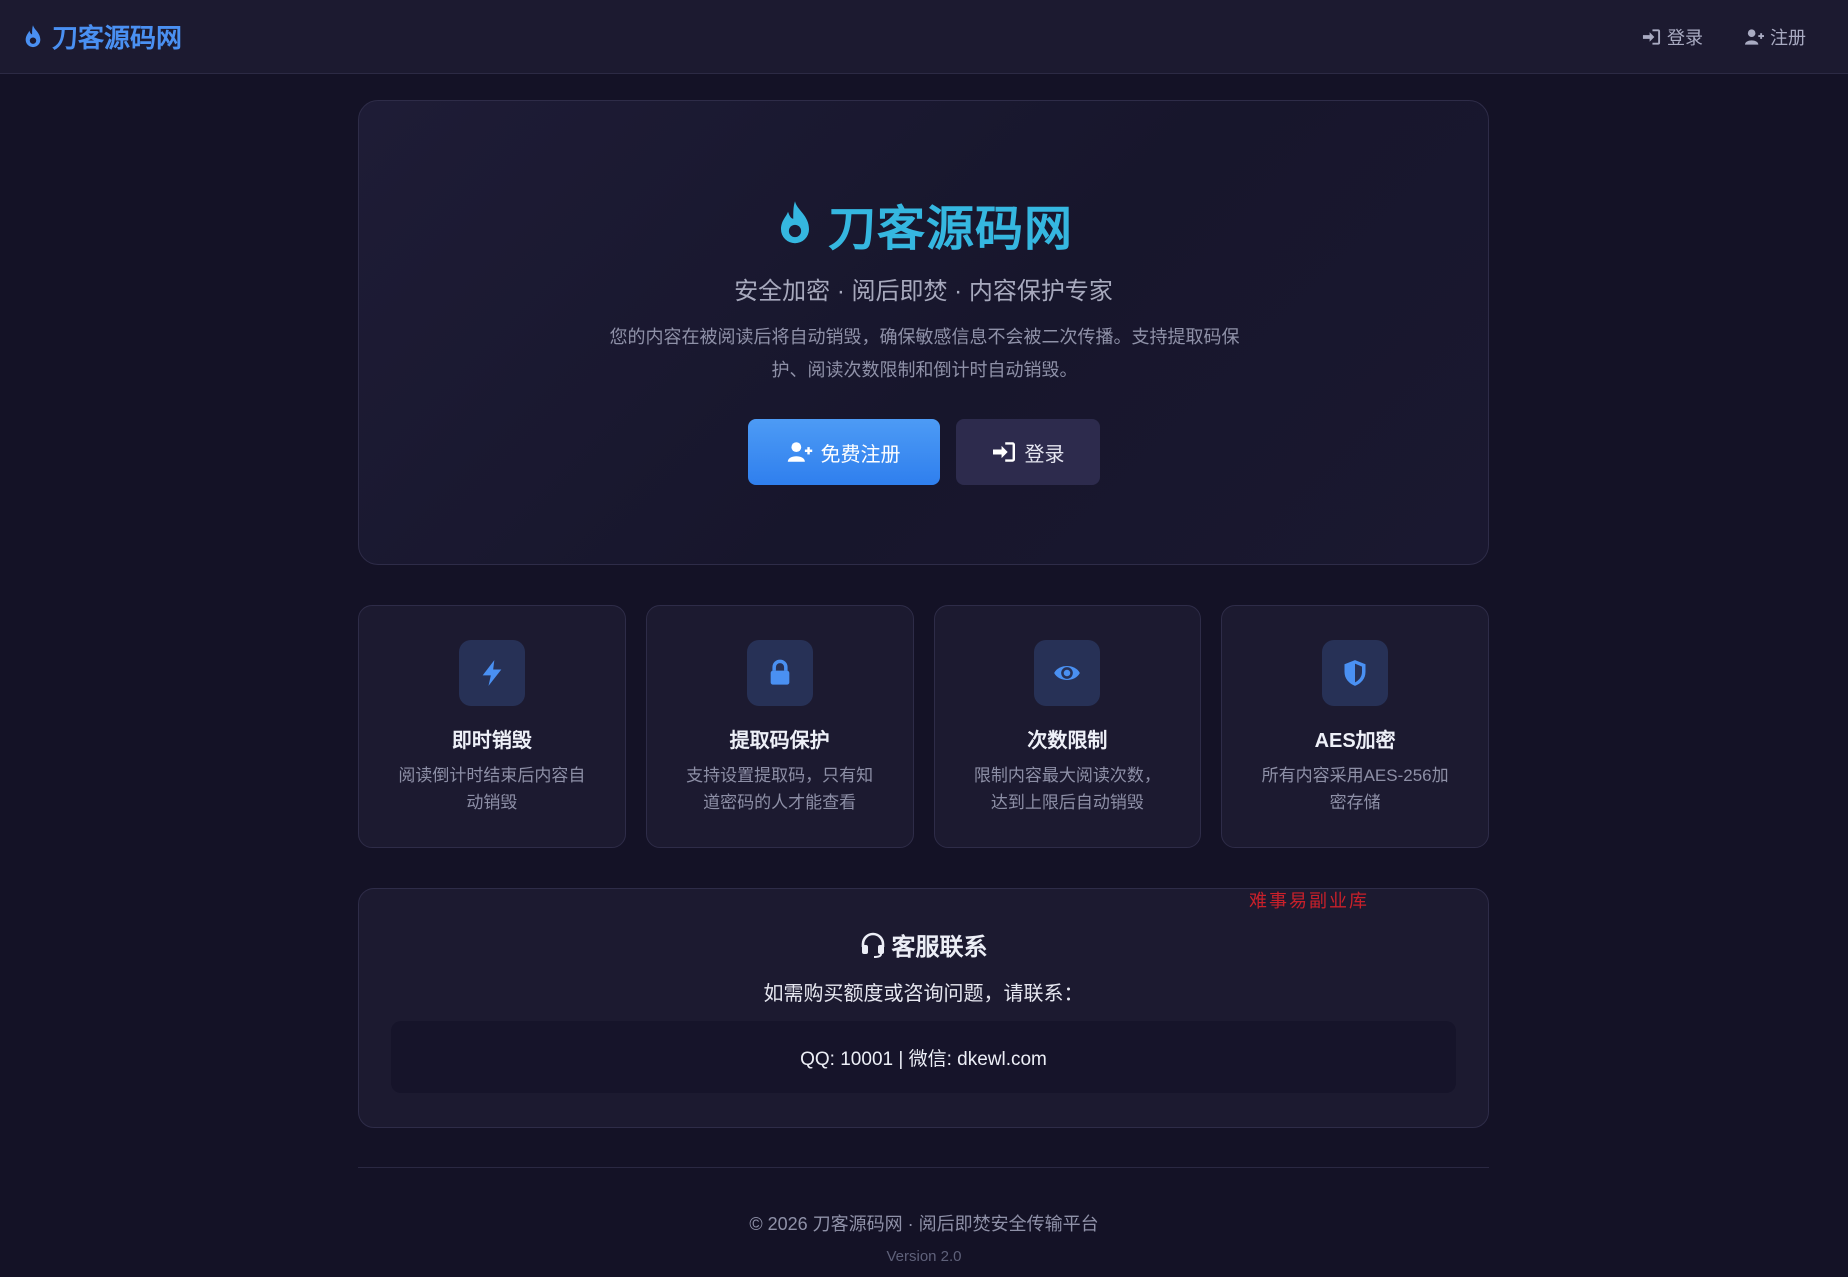  Describe the element at coordinates (1355, 726) in the screenshot. I see `feature-card: AES加密 所有内容采用AES-256加密存储` at that location.